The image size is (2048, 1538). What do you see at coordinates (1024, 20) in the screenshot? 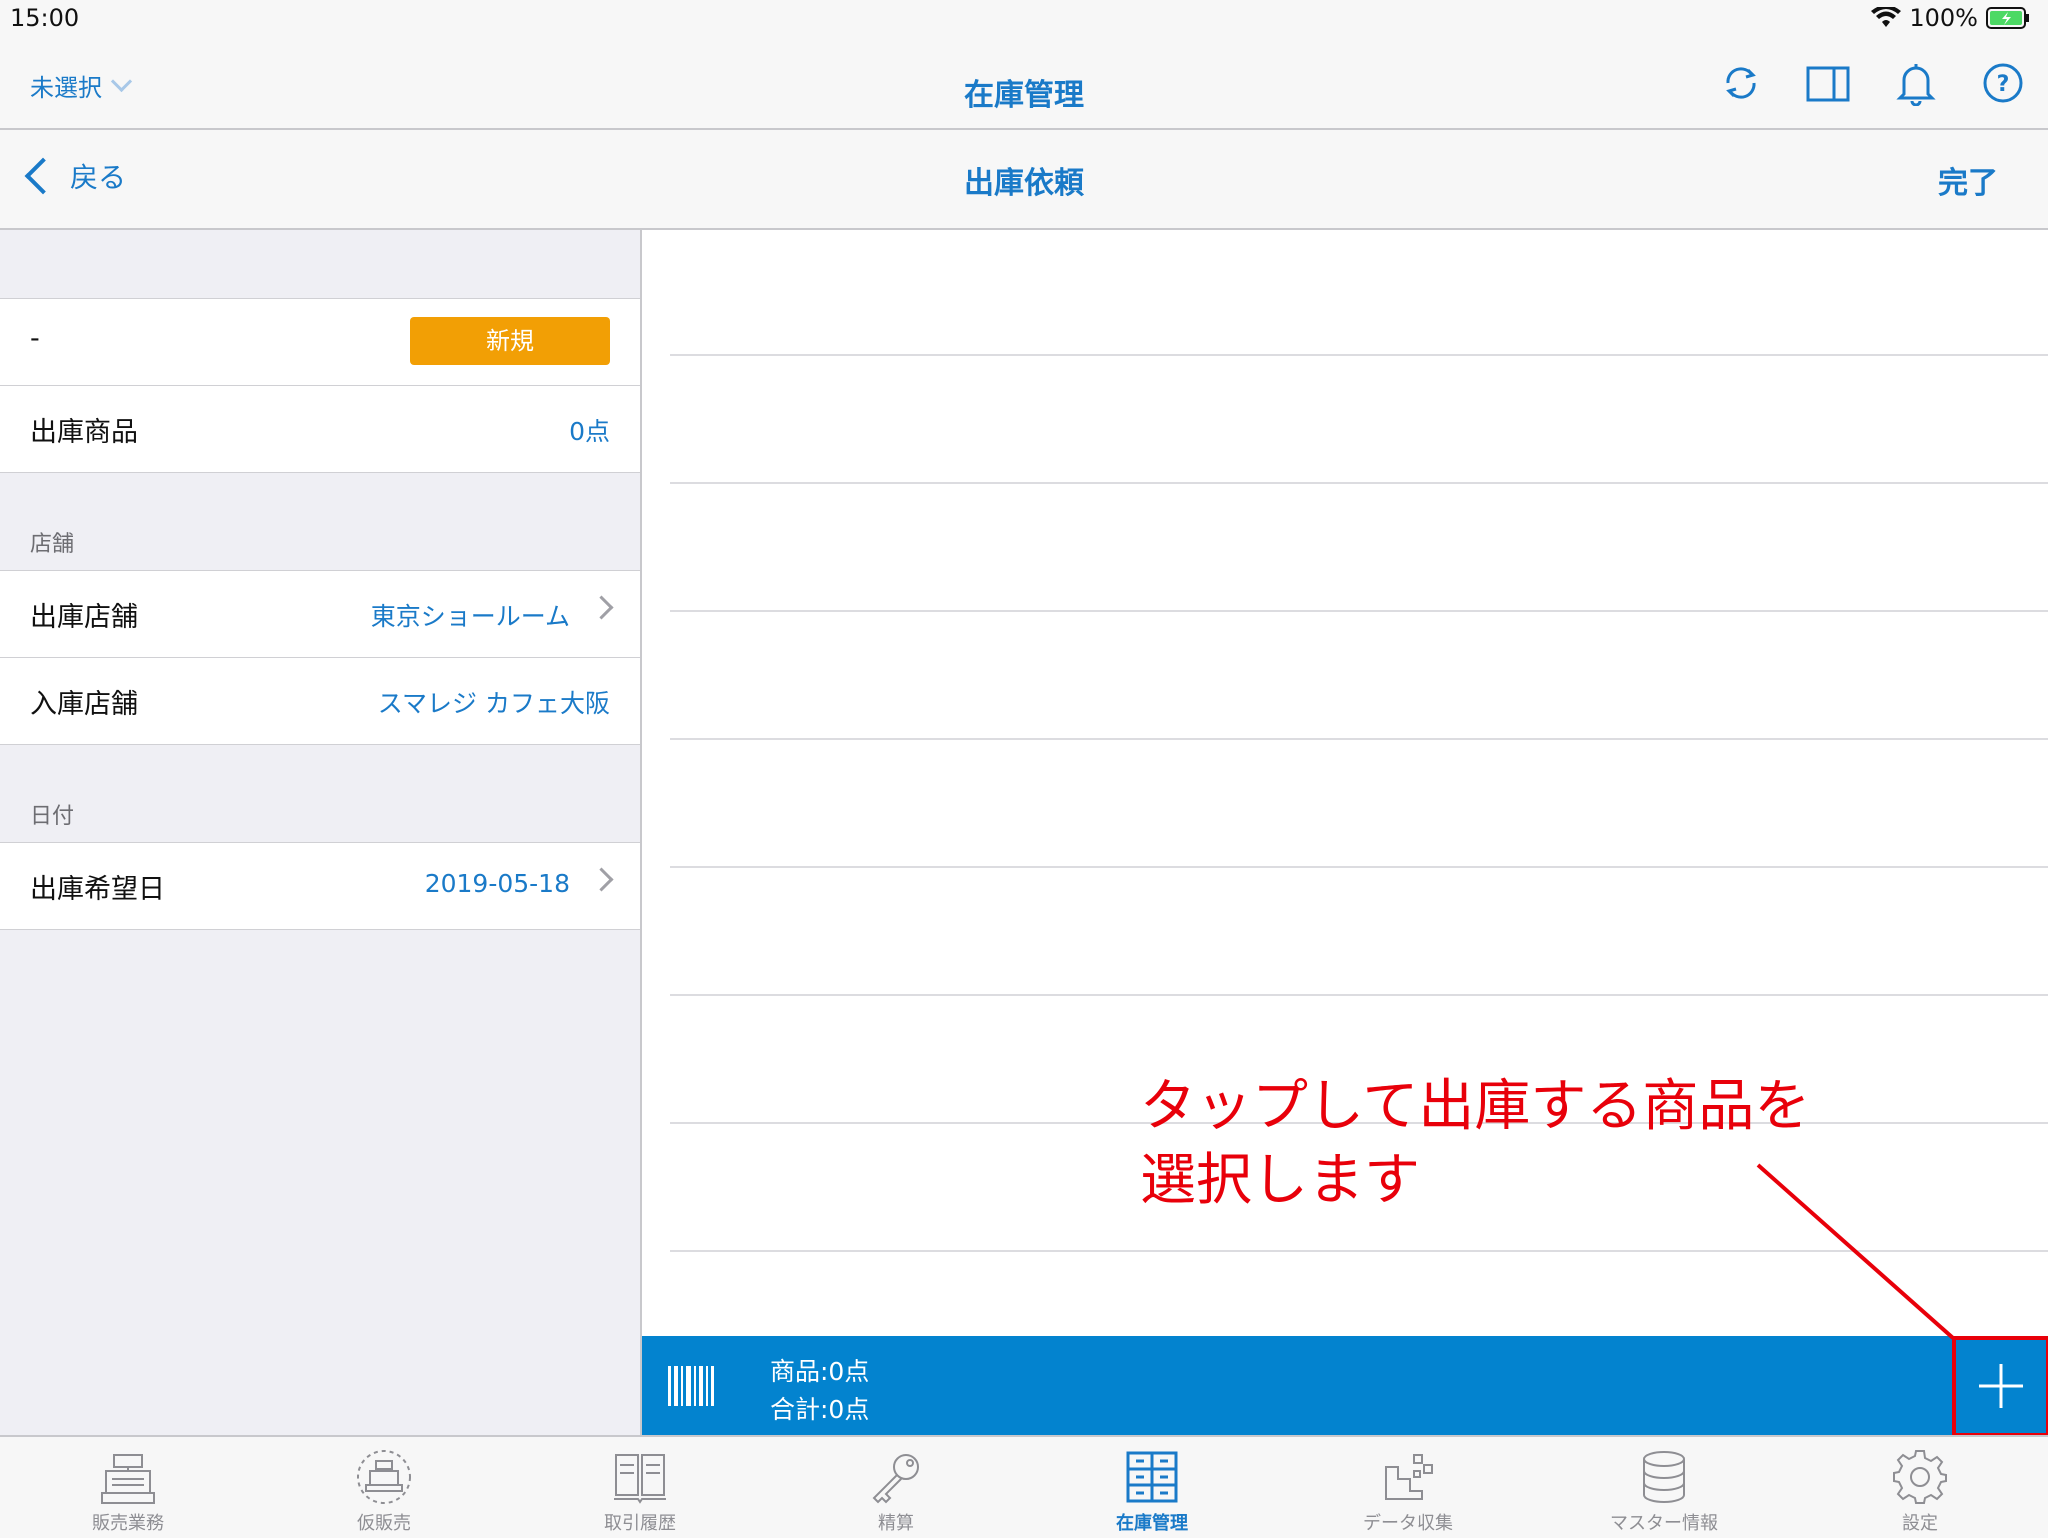
I see `status-bar: 15:00 100%` at bounding box center [1024, 20].